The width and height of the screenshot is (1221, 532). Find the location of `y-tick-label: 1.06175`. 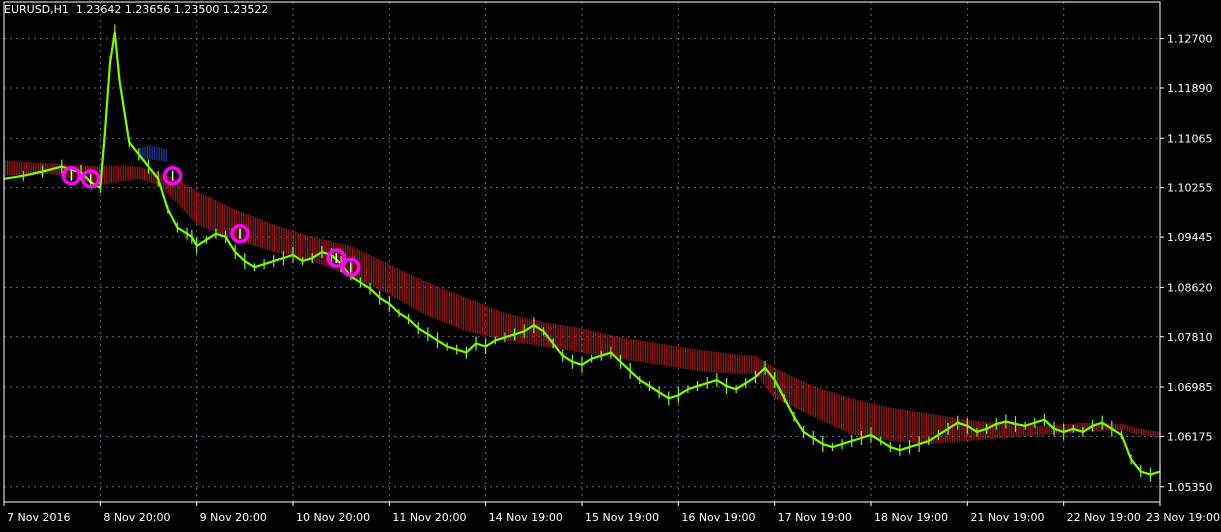

y-tick-label: 1.06175 is located at coordinates (1190, 436).